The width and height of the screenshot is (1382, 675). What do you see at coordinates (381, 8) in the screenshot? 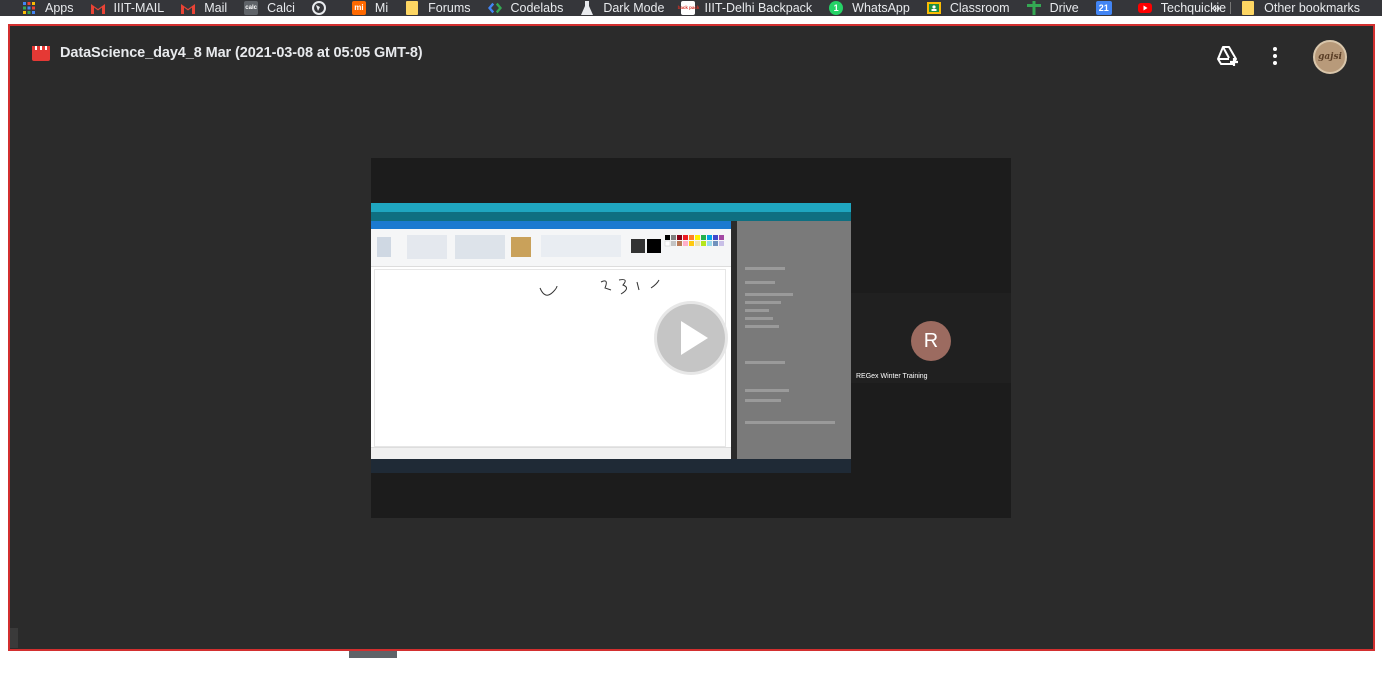
I see `bookmark-label: Mi` at bounding box center [381, 8].